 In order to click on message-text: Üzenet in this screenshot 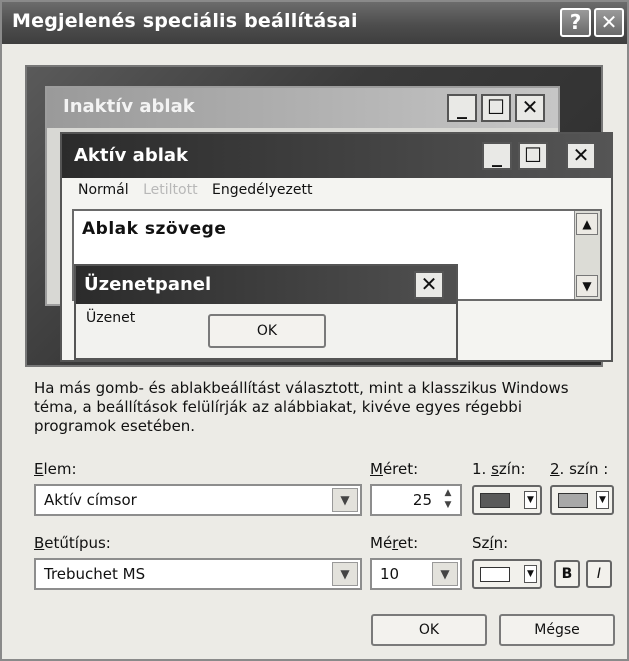, I will do `click(111, 318)`.